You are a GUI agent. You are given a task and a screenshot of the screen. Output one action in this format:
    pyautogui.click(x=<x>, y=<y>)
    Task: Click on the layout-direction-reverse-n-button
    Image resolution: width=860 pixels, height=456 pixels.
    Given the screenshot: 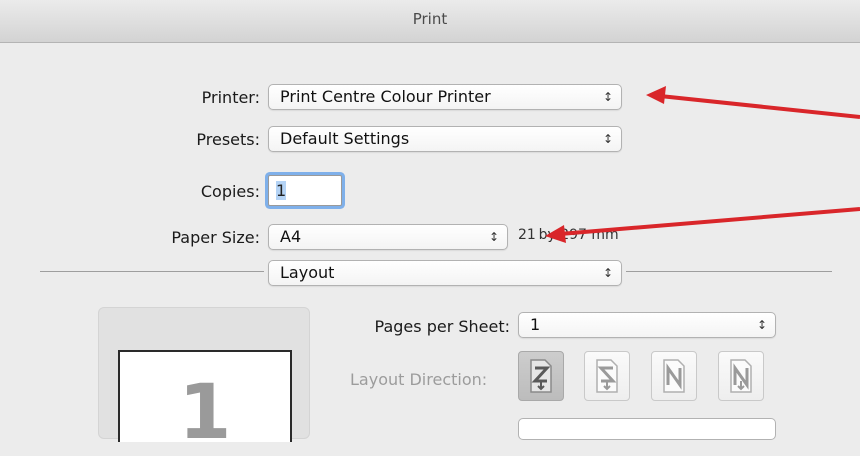 What is the action you would take?
    pyautogui.click(x=674, y=376)
    